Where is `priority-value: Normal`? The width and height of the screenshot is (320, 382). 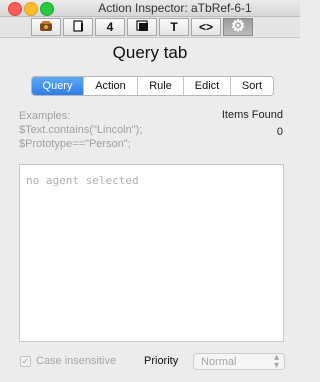 priority-value: Normal is located at coordinates (219, 362).